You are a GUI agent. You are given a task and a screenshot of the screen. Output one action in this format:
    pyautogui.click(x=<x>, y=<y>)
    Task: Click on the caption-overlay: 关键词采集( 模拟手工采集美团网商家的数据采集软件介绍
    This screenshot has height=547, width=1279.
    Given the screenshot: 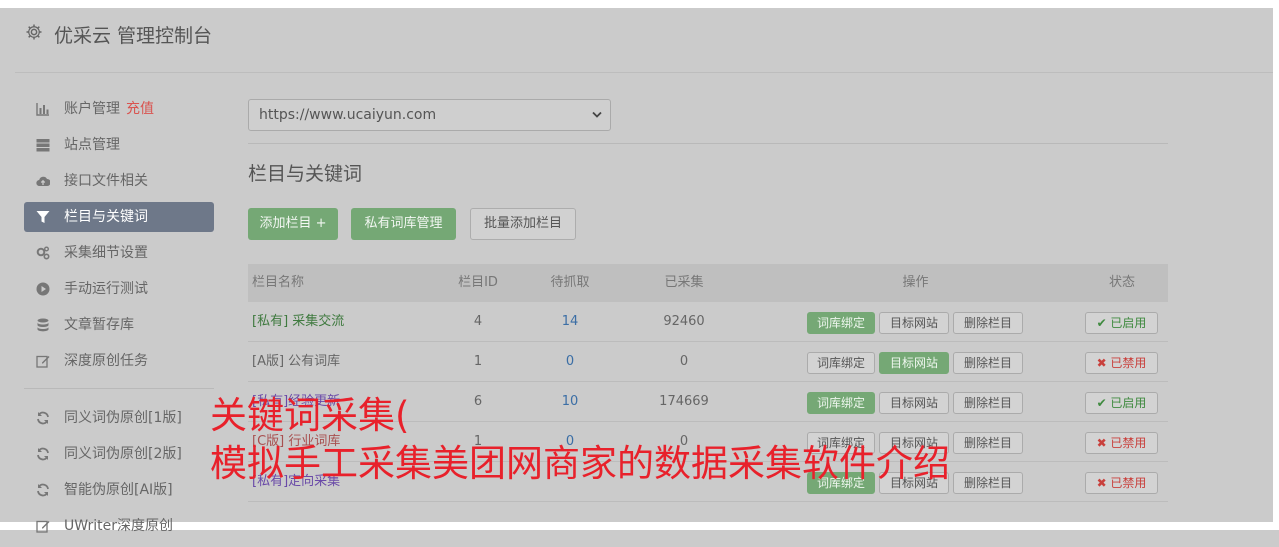 What is the action you would take?
    pyautogui.click(x=580, y=440)
    